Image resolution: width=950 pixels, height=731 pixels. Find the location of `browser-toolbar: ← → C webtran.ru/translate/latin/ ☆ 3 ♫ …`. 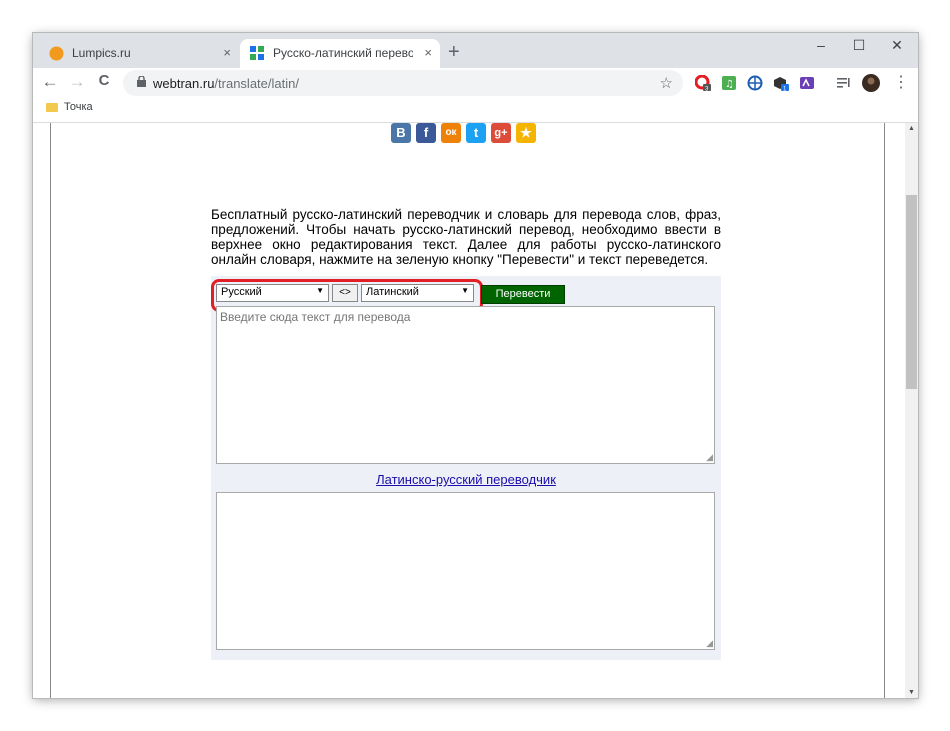

browser-toolbar: ← → C webtran.ru/translate/latin/ ☆ 3 ♫ … is located at coordinates (475, 83).